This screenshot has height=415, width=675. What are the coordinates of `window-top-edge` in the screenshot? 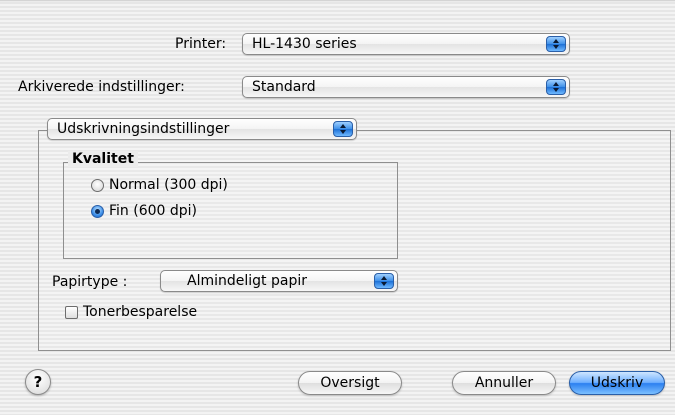 It's located at (337, 1).